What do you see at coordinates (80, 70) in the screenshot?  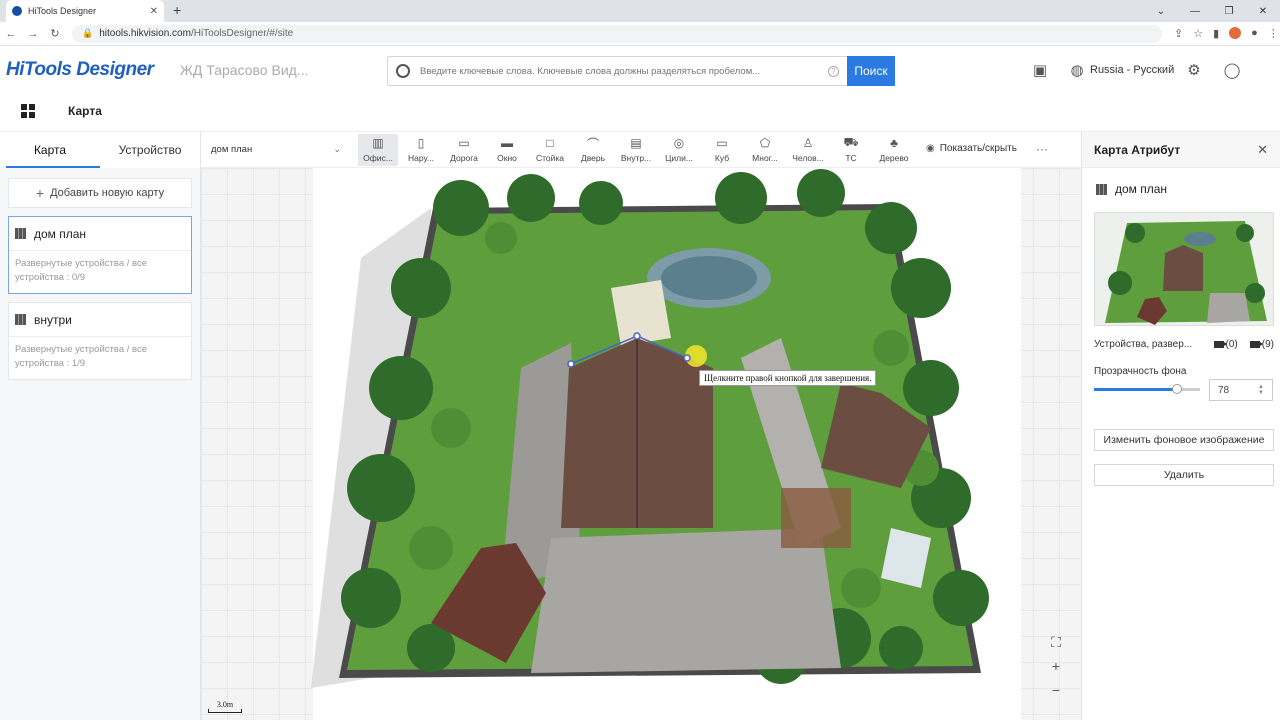 I see `app-logo: HiTools Designer` at bounding box center [80, 70].